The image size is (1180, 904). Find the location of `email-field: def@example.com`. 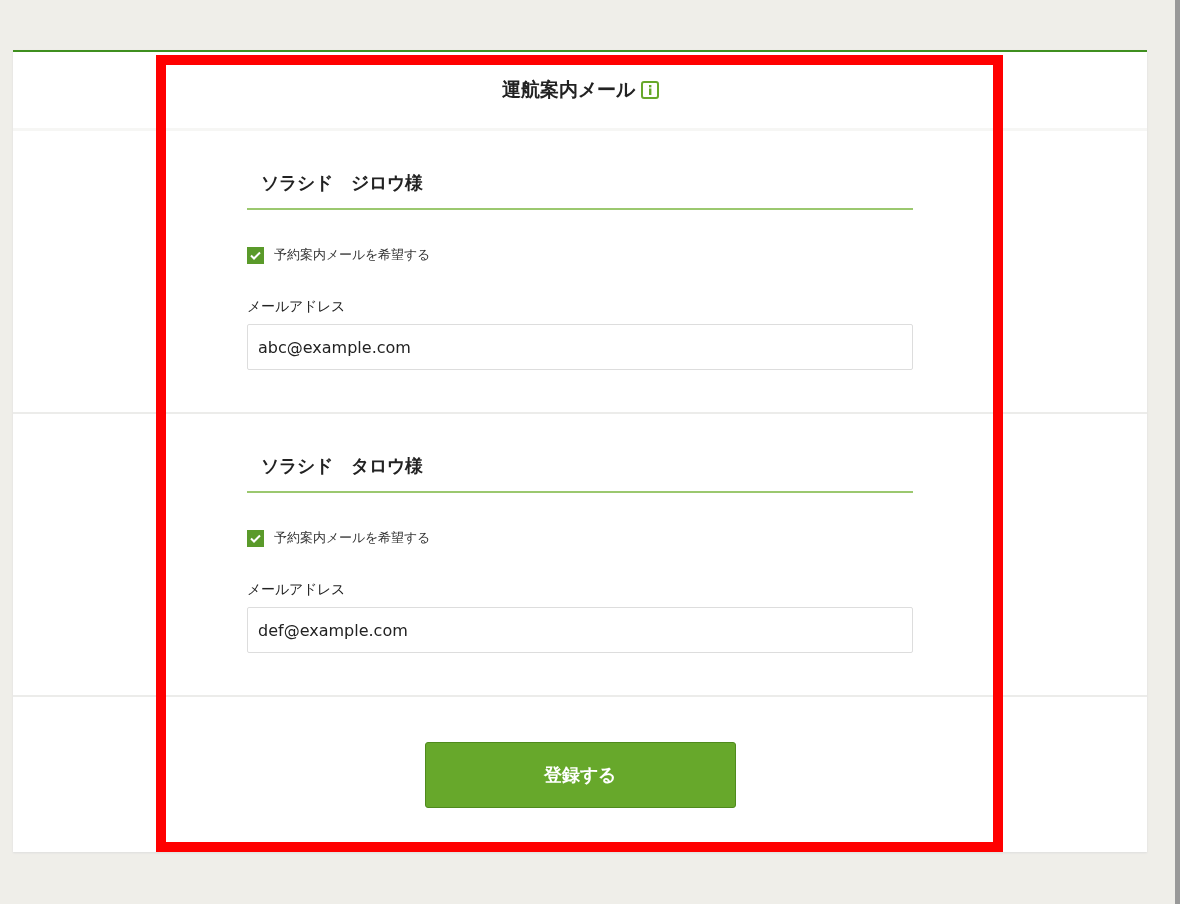

email-field: def@example.com is located at coordinates (580, 630).